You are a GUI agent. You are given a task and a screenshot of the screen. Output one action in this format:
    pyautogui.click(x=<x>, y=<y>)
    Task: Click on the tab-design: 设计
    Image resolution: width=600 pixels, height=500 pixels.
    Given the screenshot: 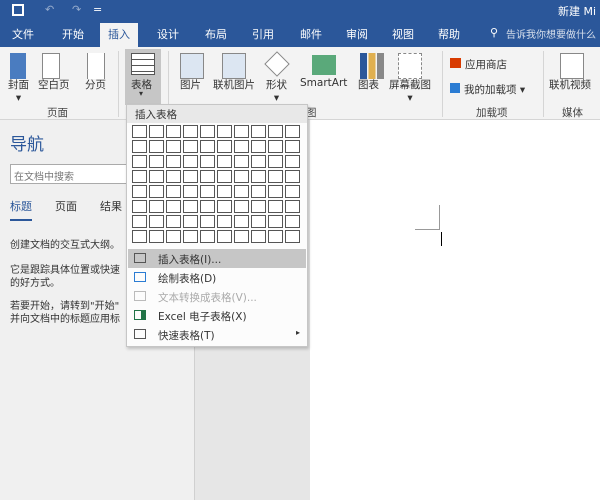 What is the action you would take?
    pyautogui.click(x=168, y=34)
    